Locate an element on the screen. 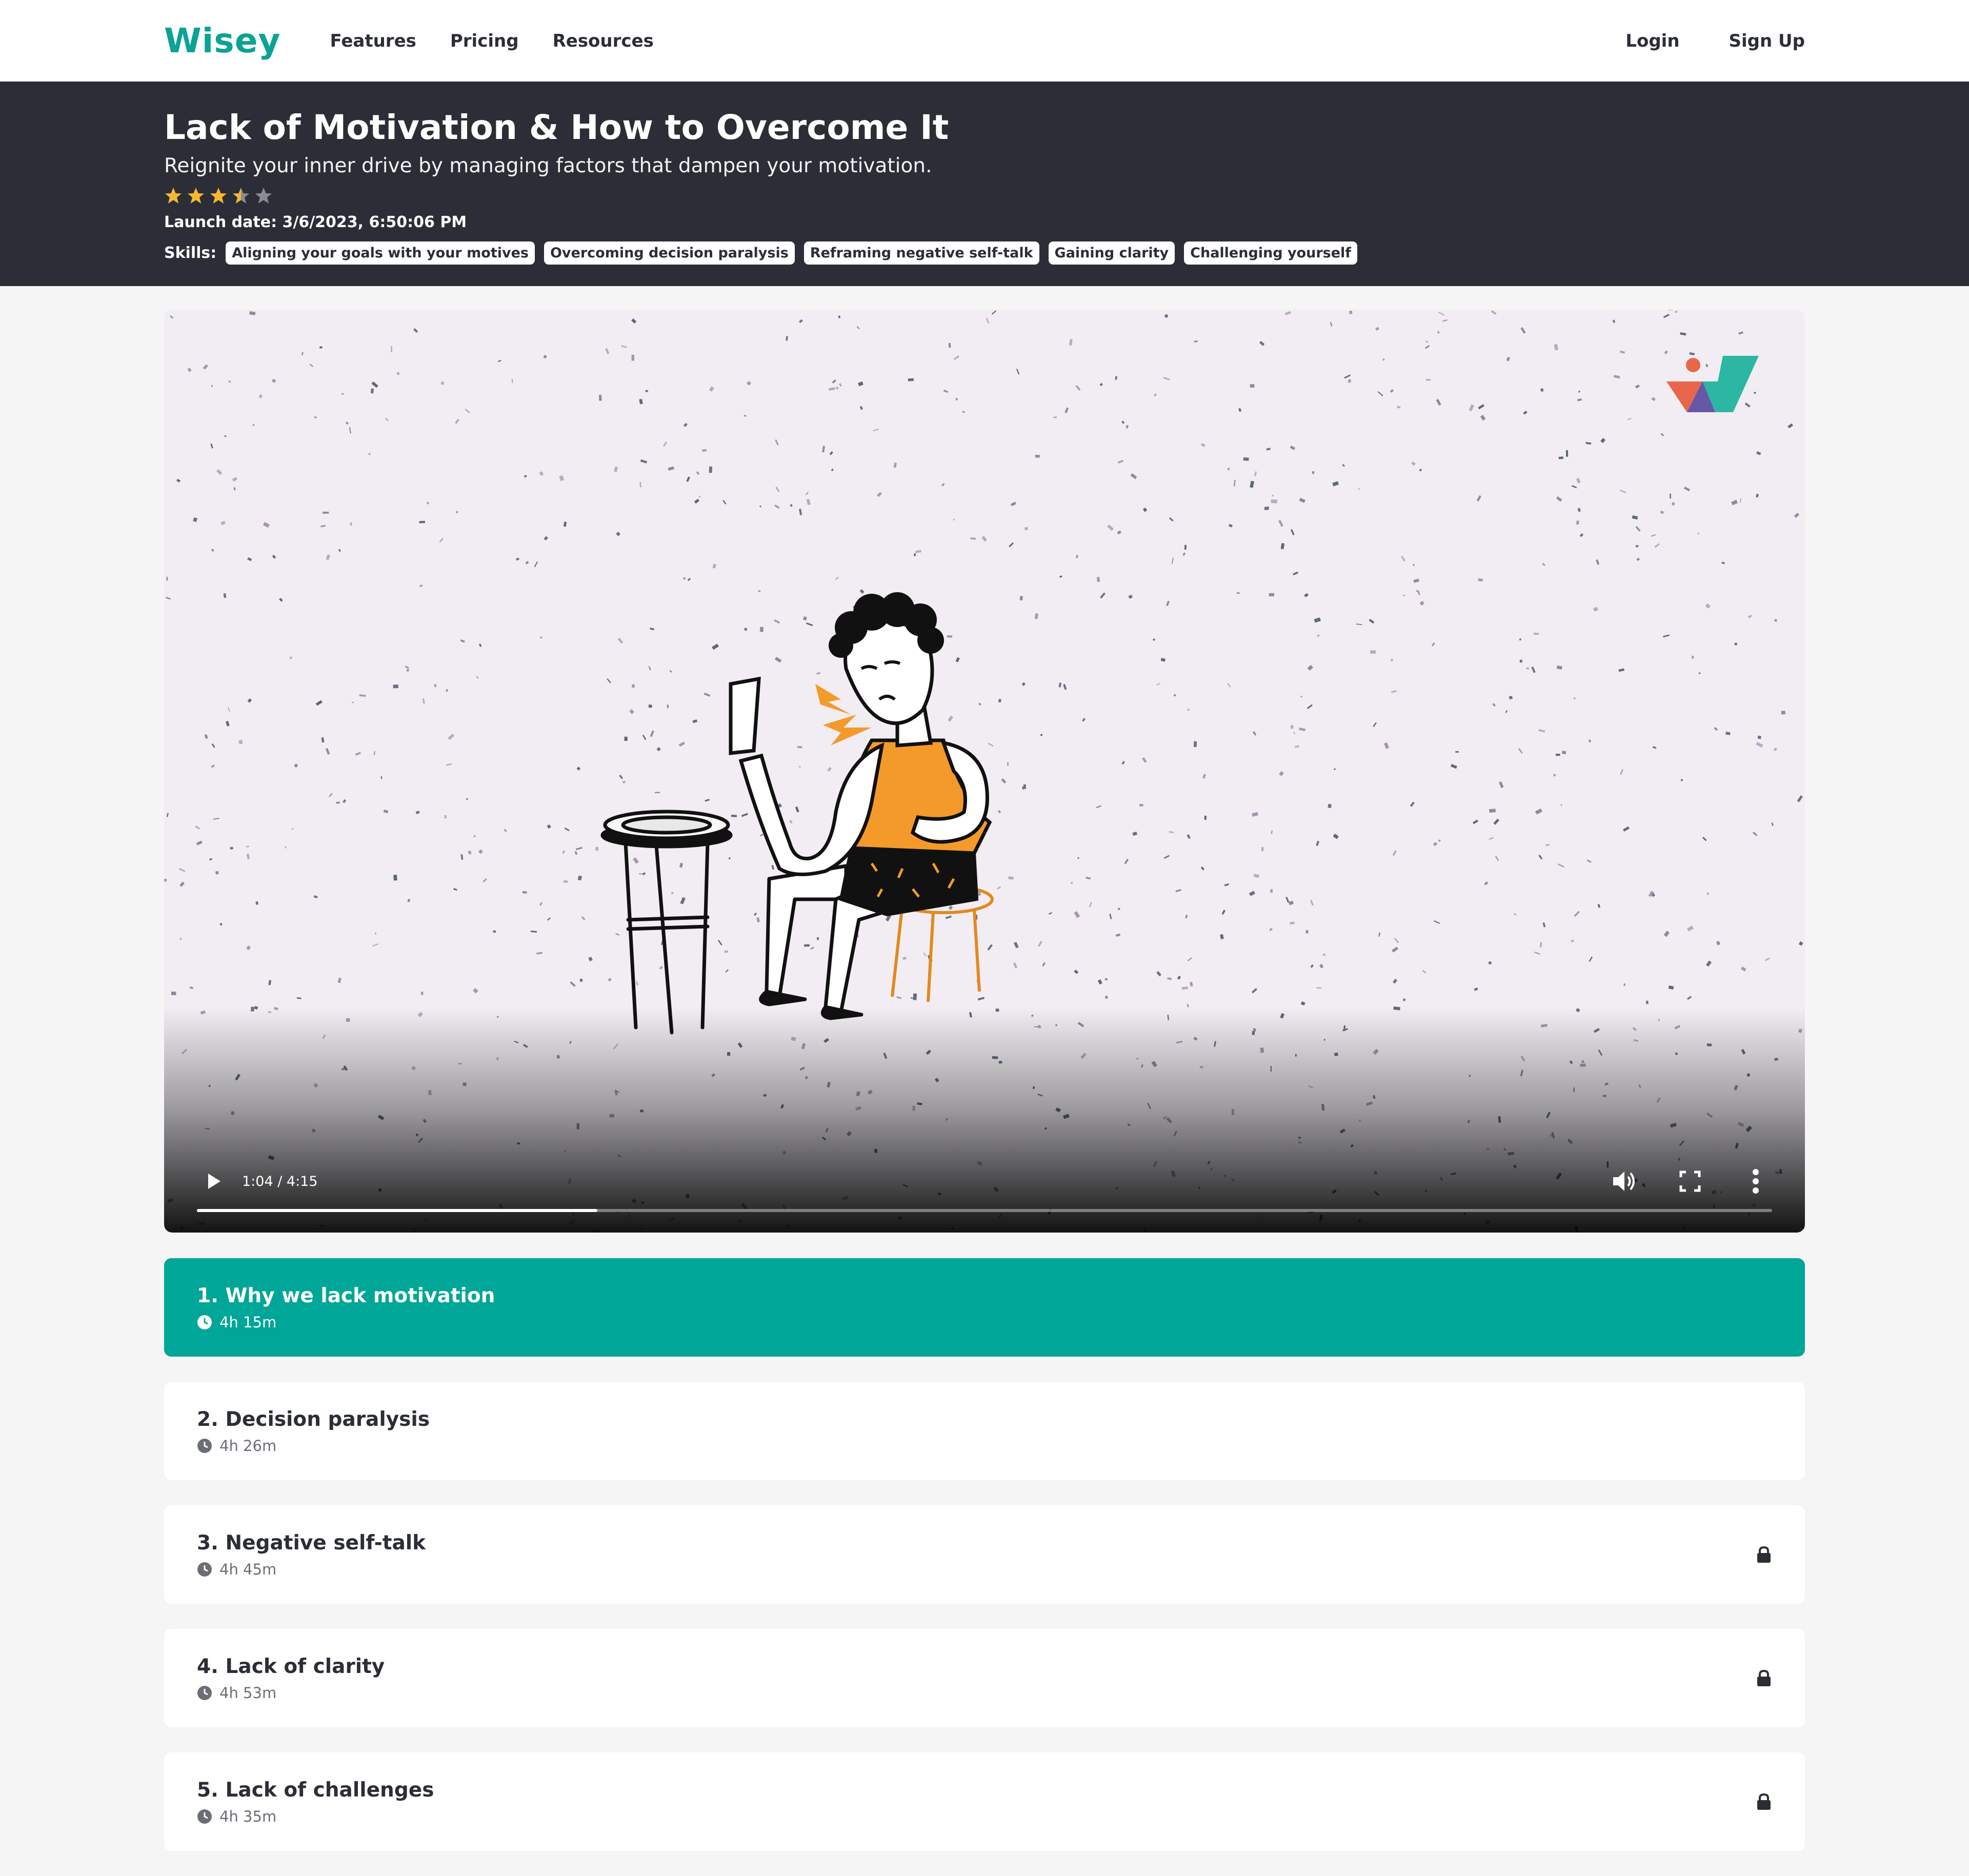  lesson-duration: 4h 45m is located at coordinates (248, 1569).